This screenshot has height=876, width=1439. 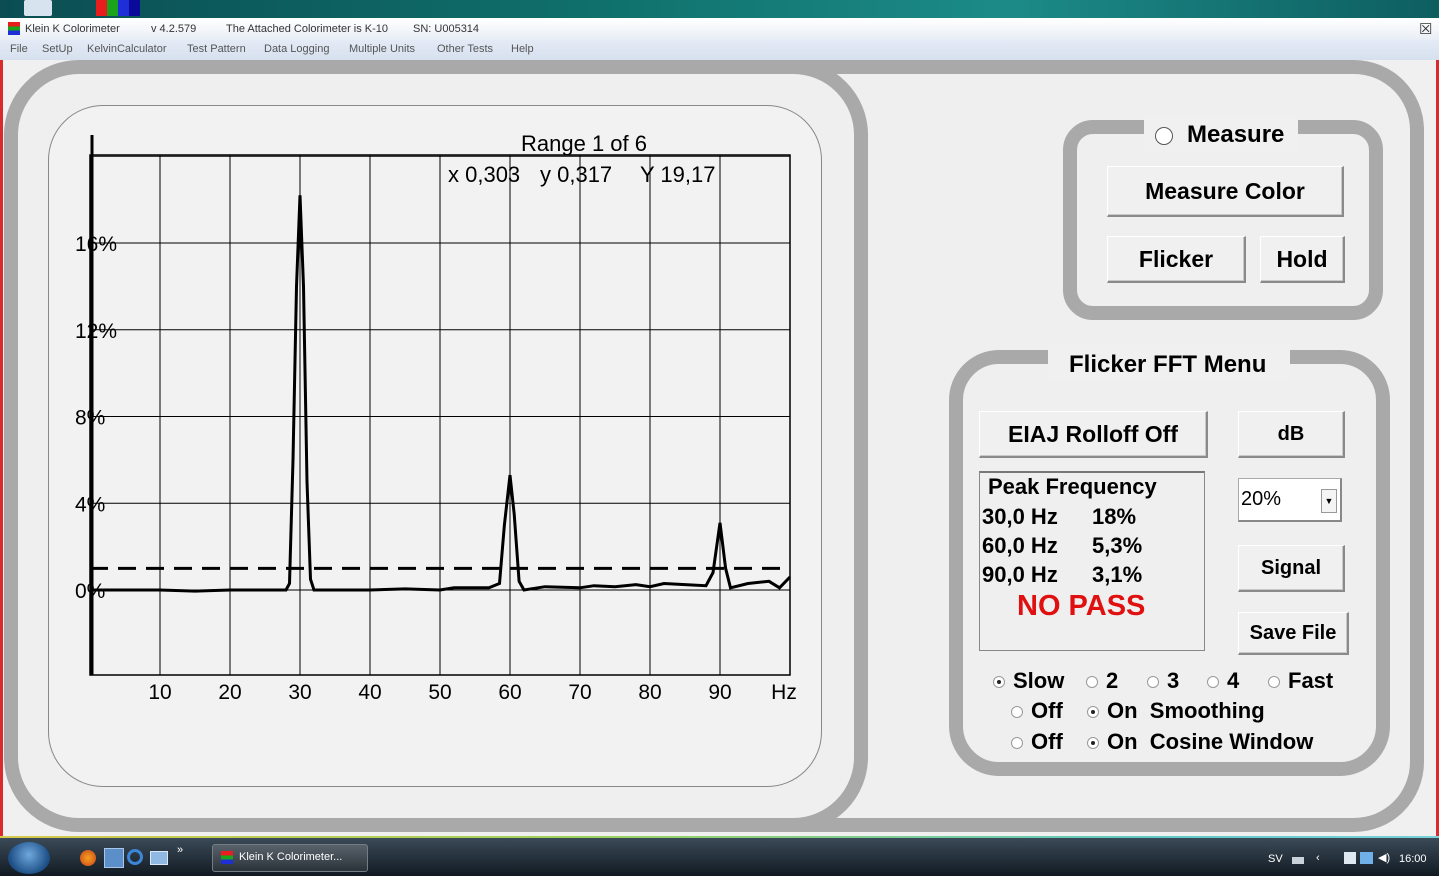 What do you see at coordinates (90, 504) in the screenshot?
I see `y-tick-label: 4%` at bounding box center [90, 504].